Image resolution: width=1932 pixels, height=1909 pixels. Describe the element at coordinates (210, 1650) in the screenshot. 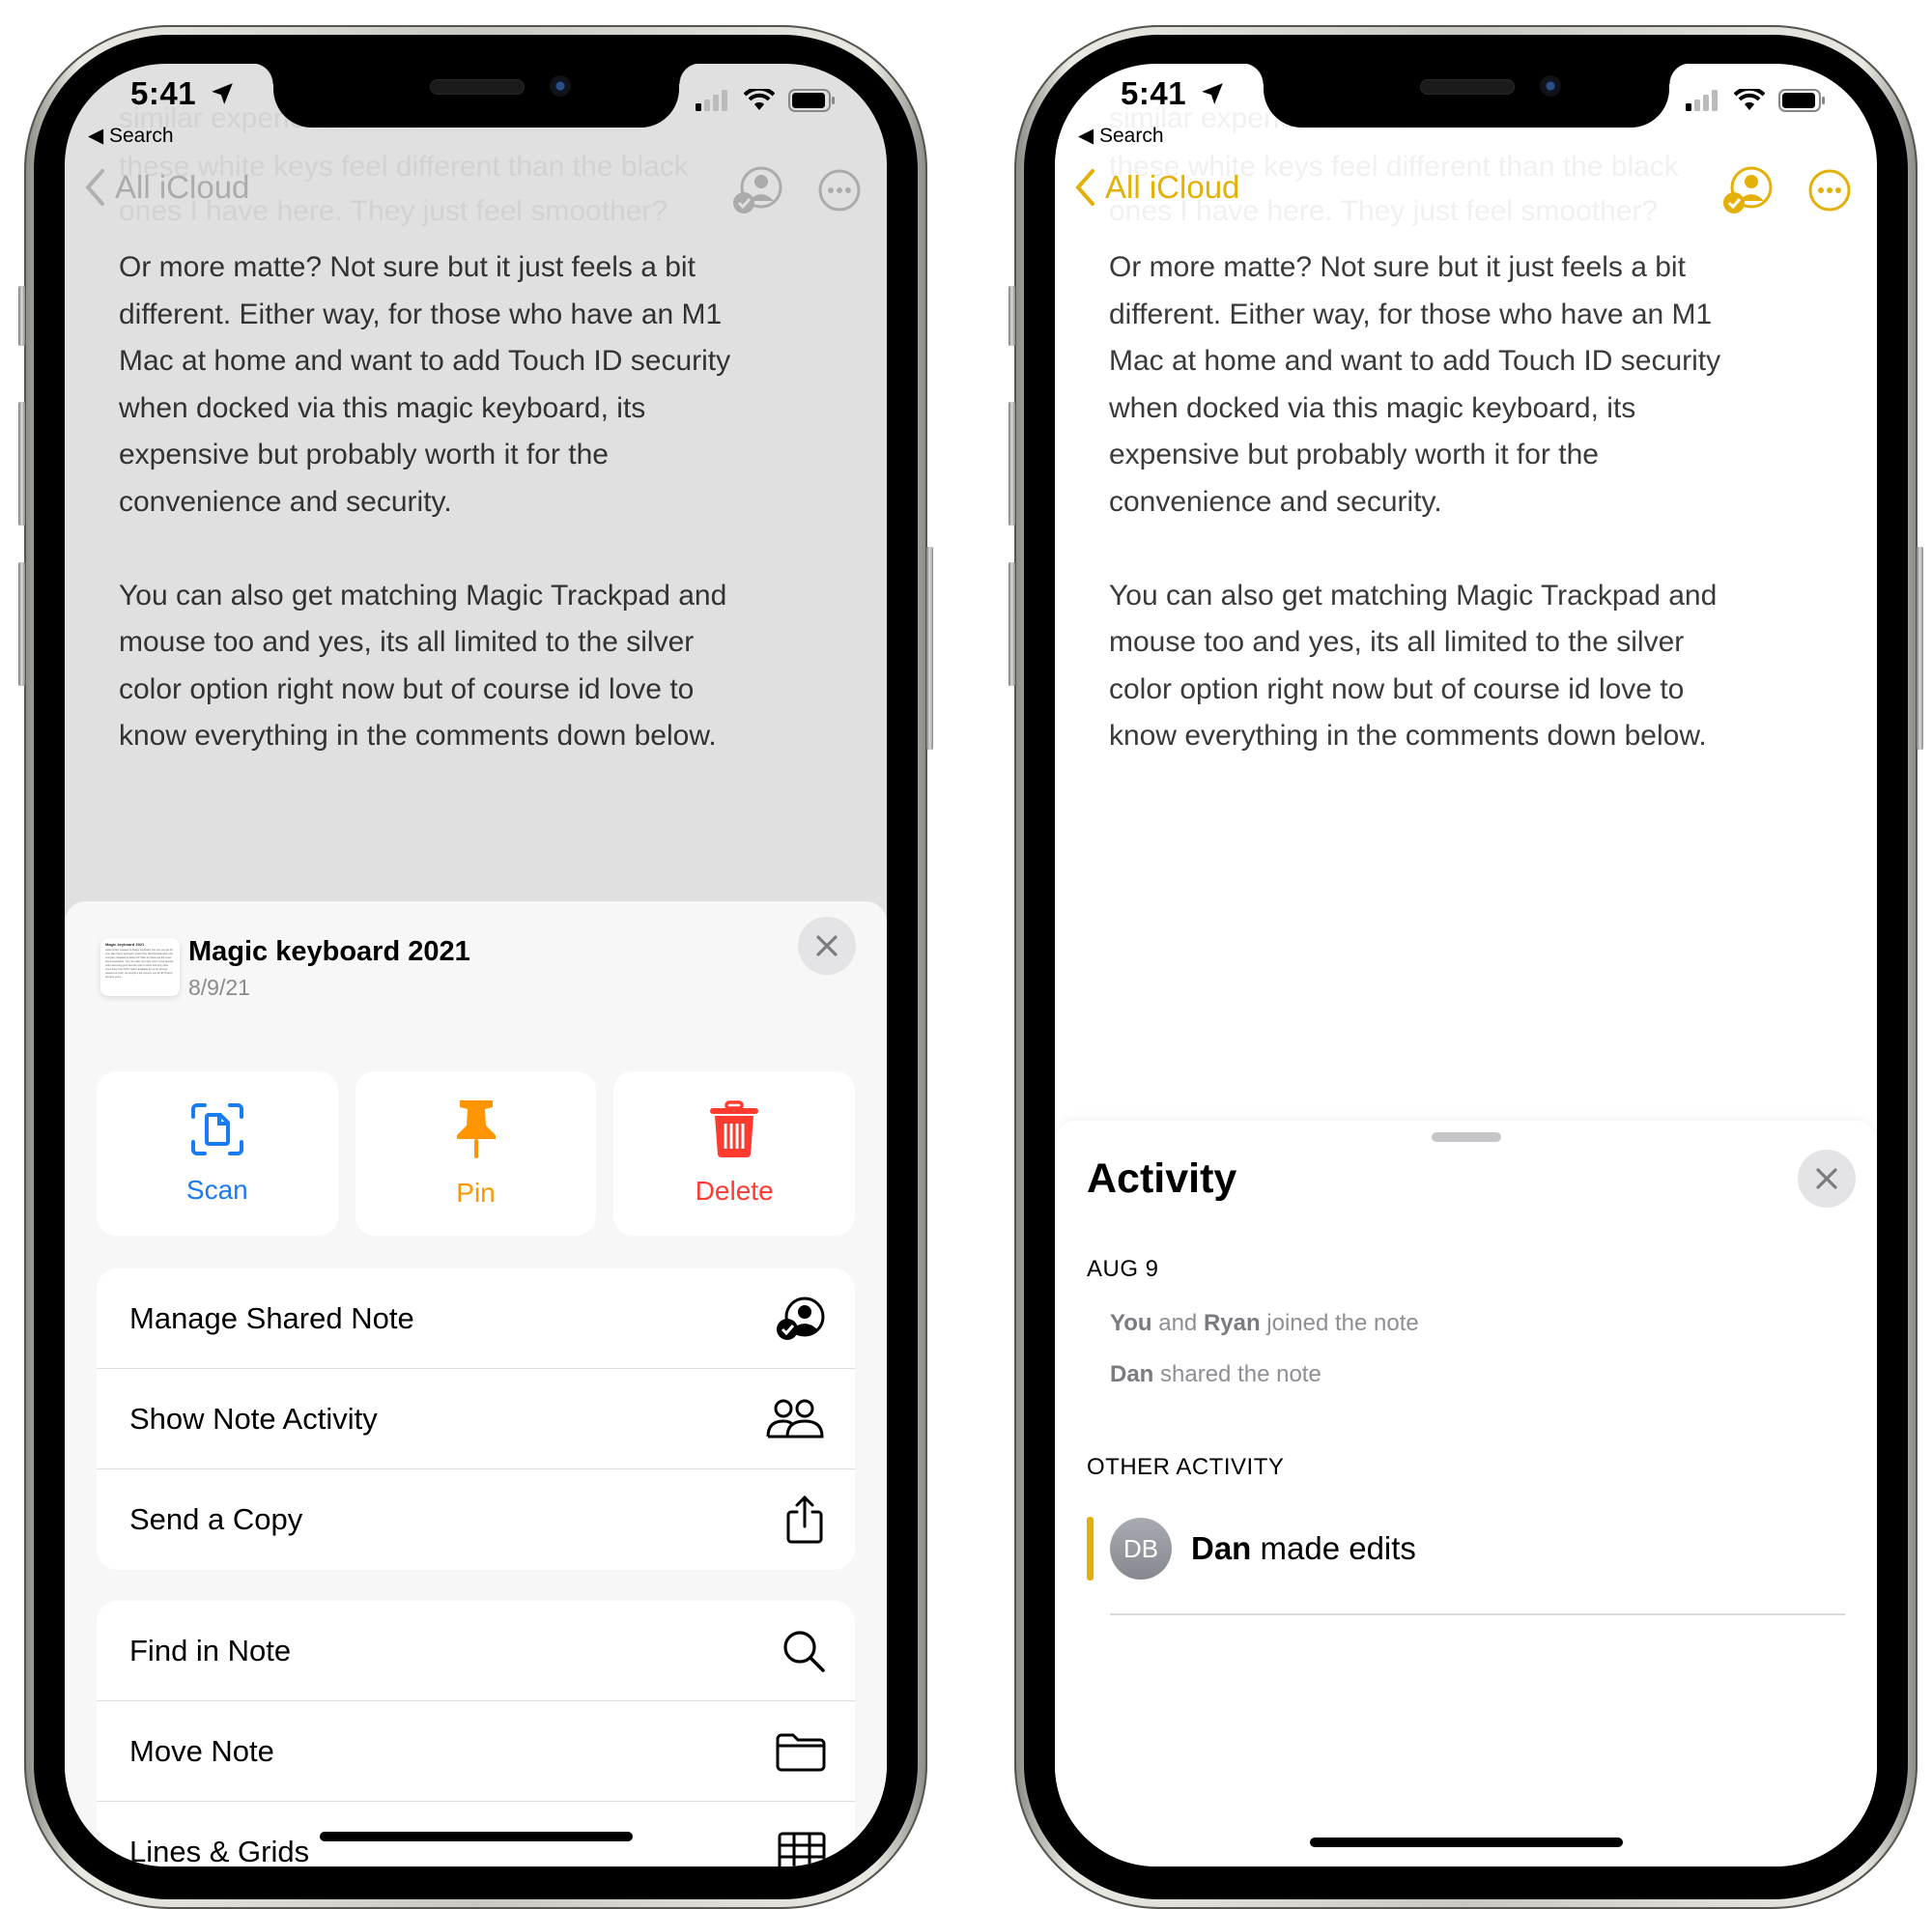

I see `menu-item-label: Find in Note` at that location.